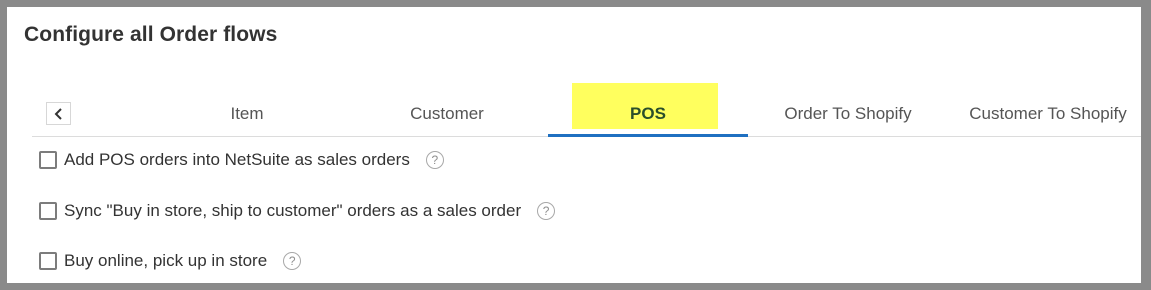 This screenshot has width=1151, height=290. Describe the element at coordinates (48, 261) in the screenshot. I see `buy-online-pickup-checkbox` at that location.